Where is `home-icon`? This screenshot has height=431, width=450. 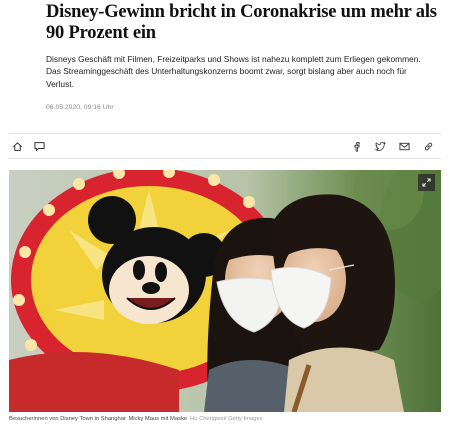
home-icon is located at coordinates (17, 146).